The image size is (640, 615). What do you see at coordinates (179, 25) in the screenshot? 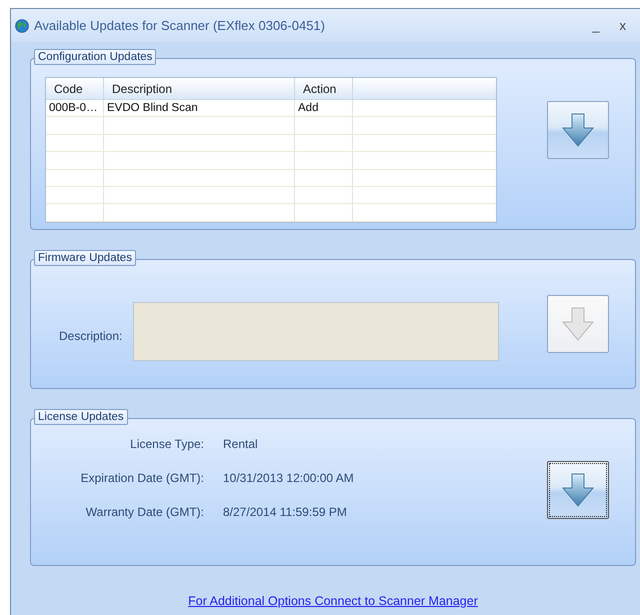
I see `window-title: Available Updates for Scanner (EXflex 0306-0451)` at bounding box center [179, 25].